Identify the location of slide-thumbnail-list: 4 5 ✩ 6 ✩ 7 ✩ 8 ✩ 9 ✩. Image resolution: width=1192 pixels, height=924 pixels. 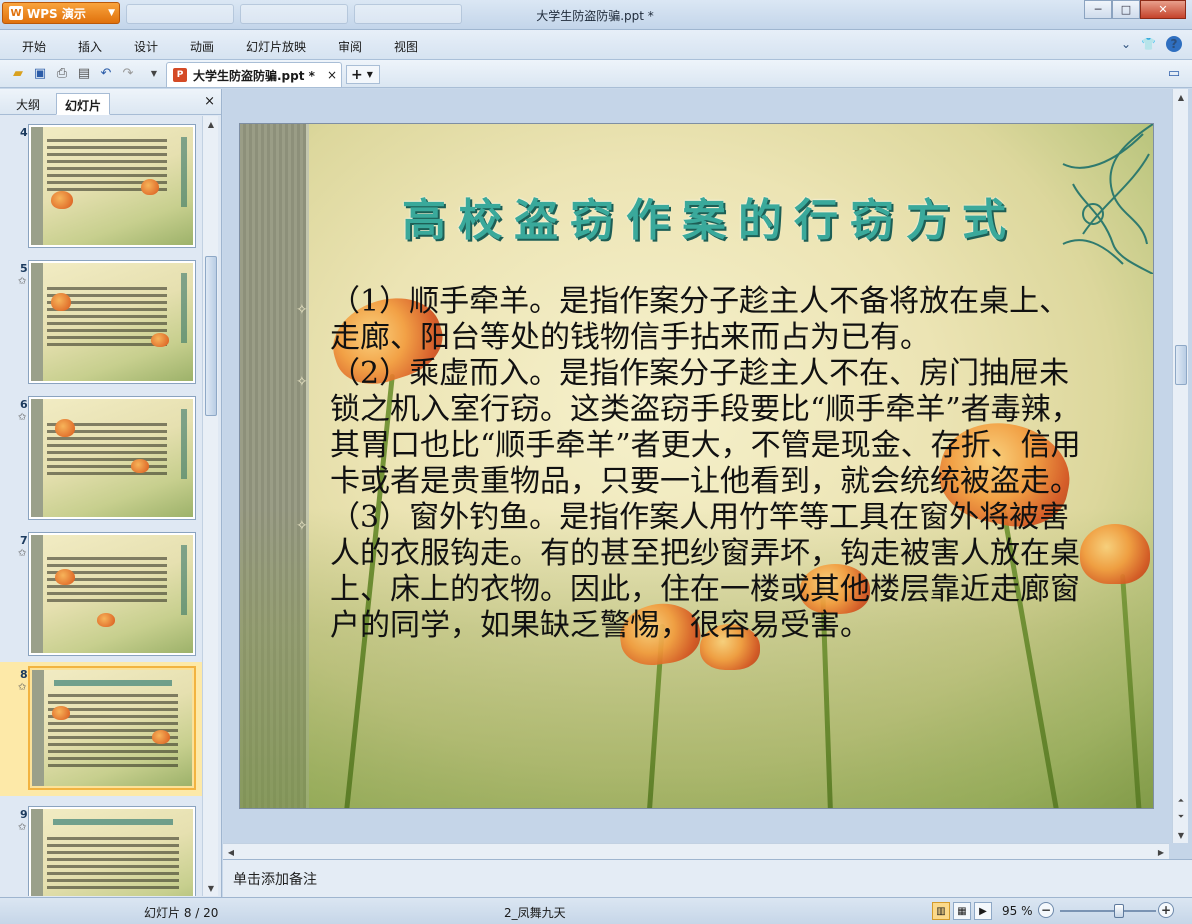
(101, 506).